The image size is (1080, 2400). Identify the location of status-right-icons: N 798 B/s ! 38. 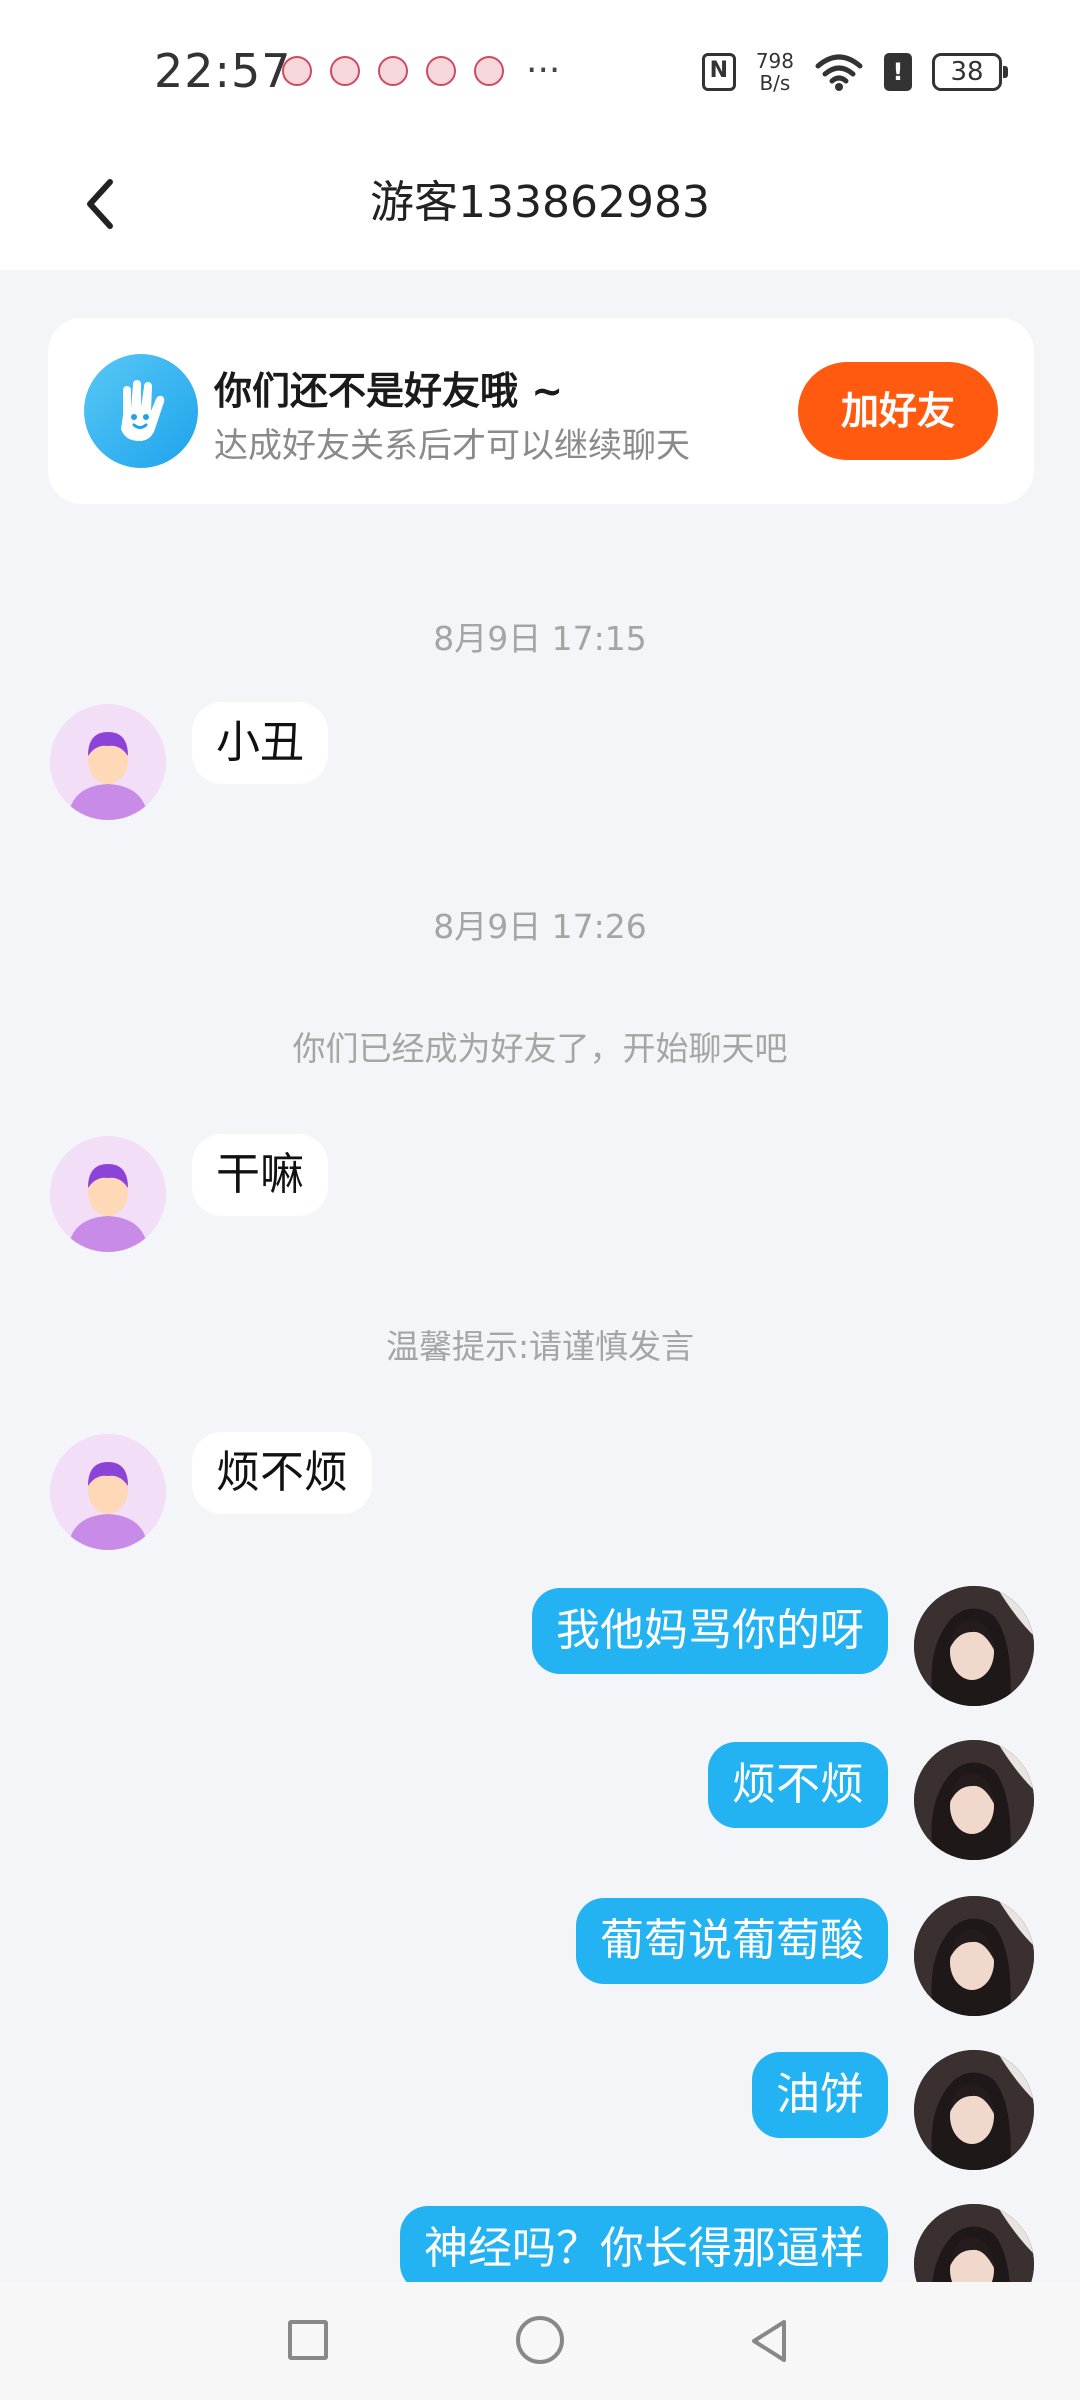
(854, 72).